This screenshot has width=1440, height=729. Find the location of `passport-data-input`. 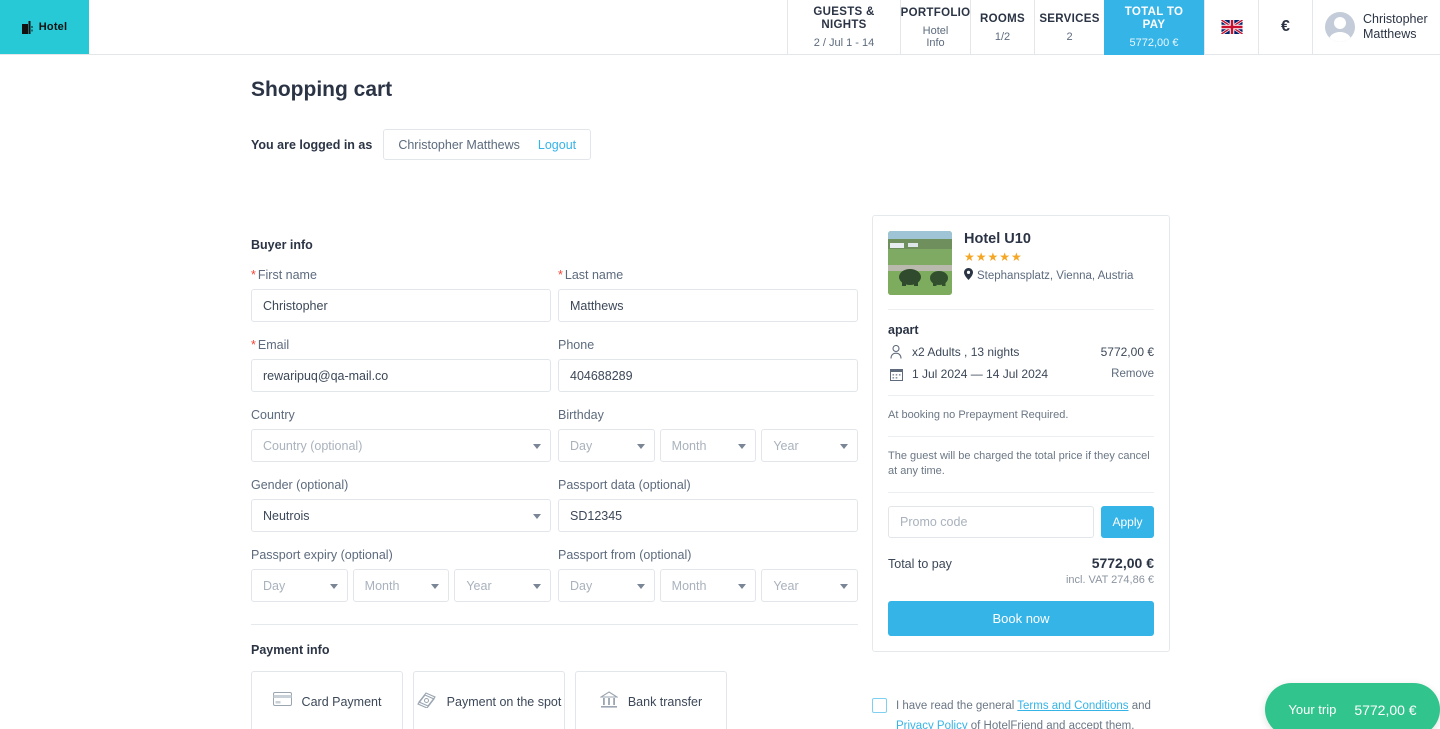

passport-data-input is located at coordinates (708, 515).